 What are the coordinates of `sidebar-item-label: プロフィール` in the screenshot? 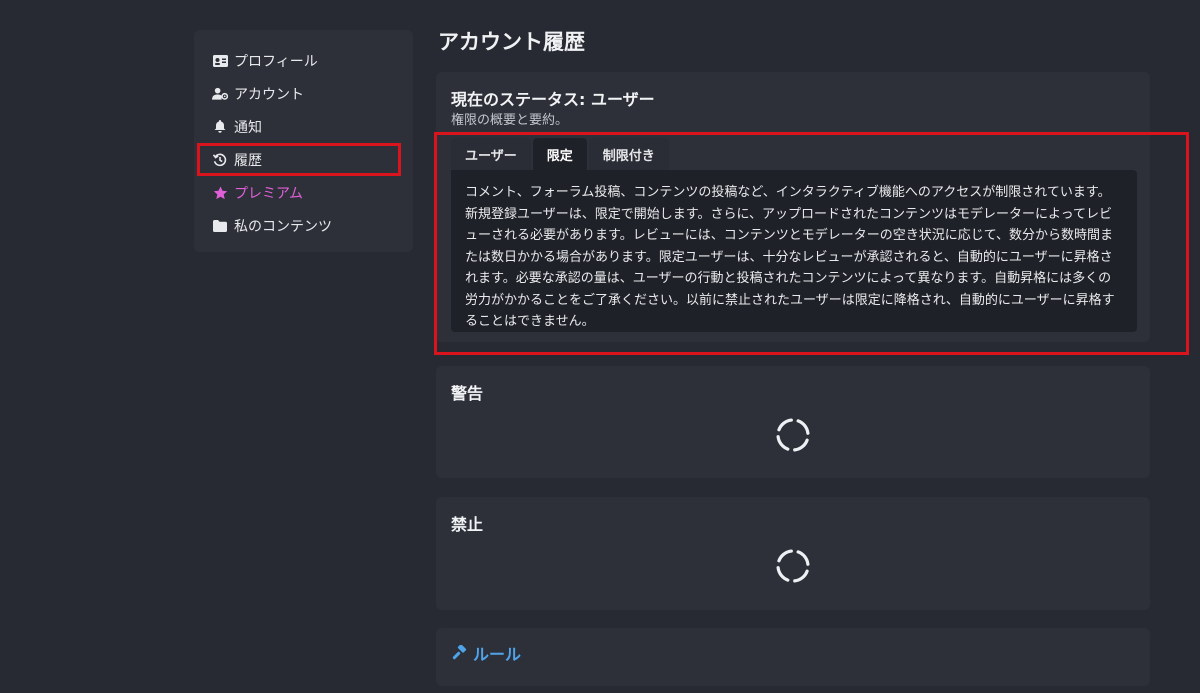 It's located at (276, 61).